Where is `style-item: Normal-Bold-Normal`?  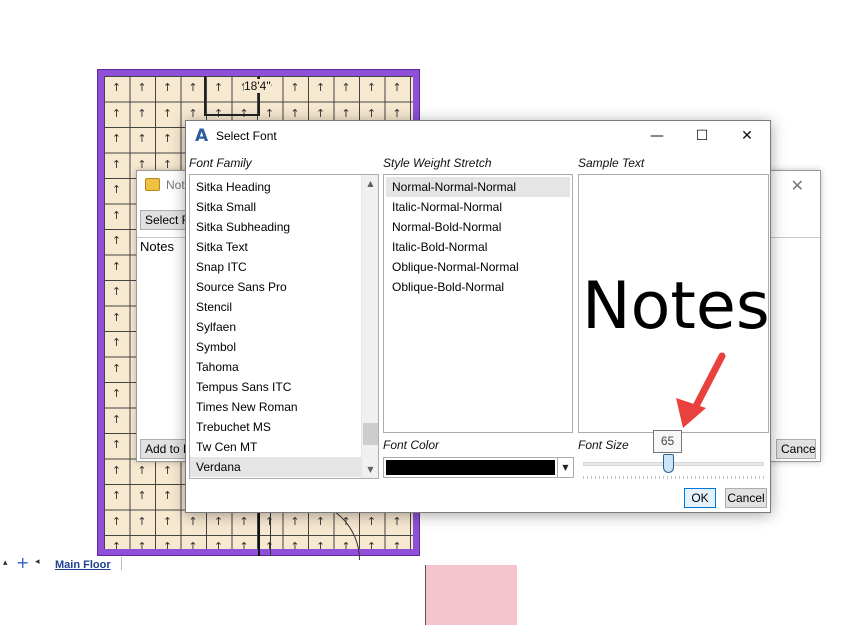
style-item: Normal-Bold-Normal is located at coordinates (478, 227).